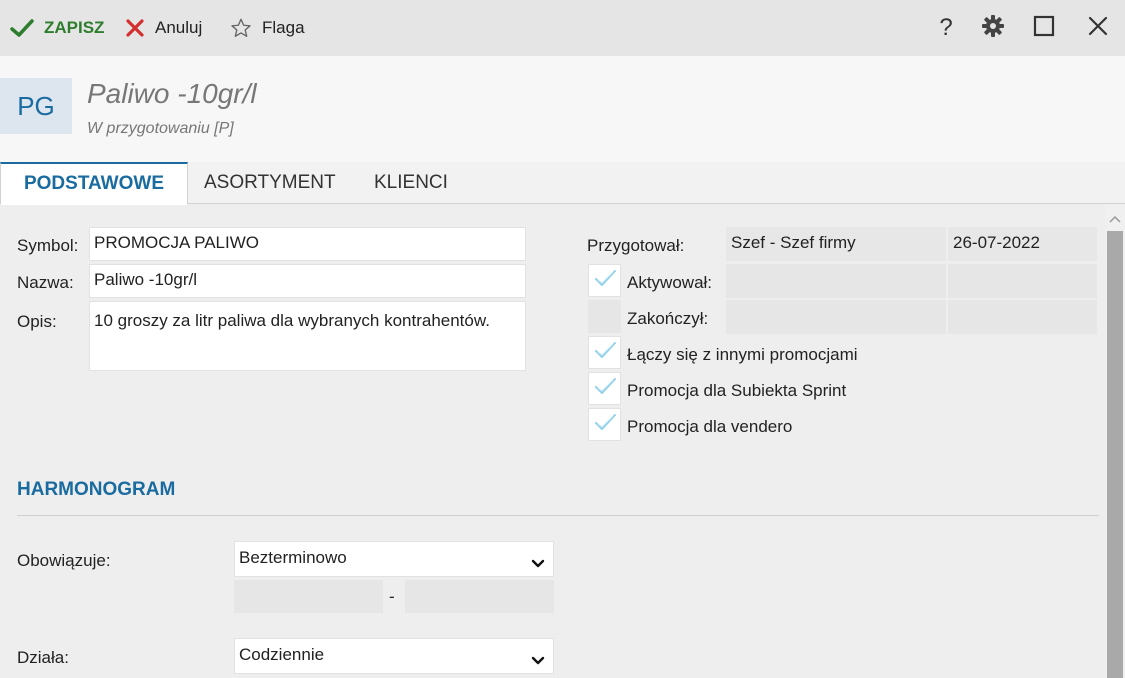 The height and width of the screenshot is (678, 1125). Describe the element at coordinates (394, 559) in the screenshot. I see `valid-select: Bezterminowo` at that location.